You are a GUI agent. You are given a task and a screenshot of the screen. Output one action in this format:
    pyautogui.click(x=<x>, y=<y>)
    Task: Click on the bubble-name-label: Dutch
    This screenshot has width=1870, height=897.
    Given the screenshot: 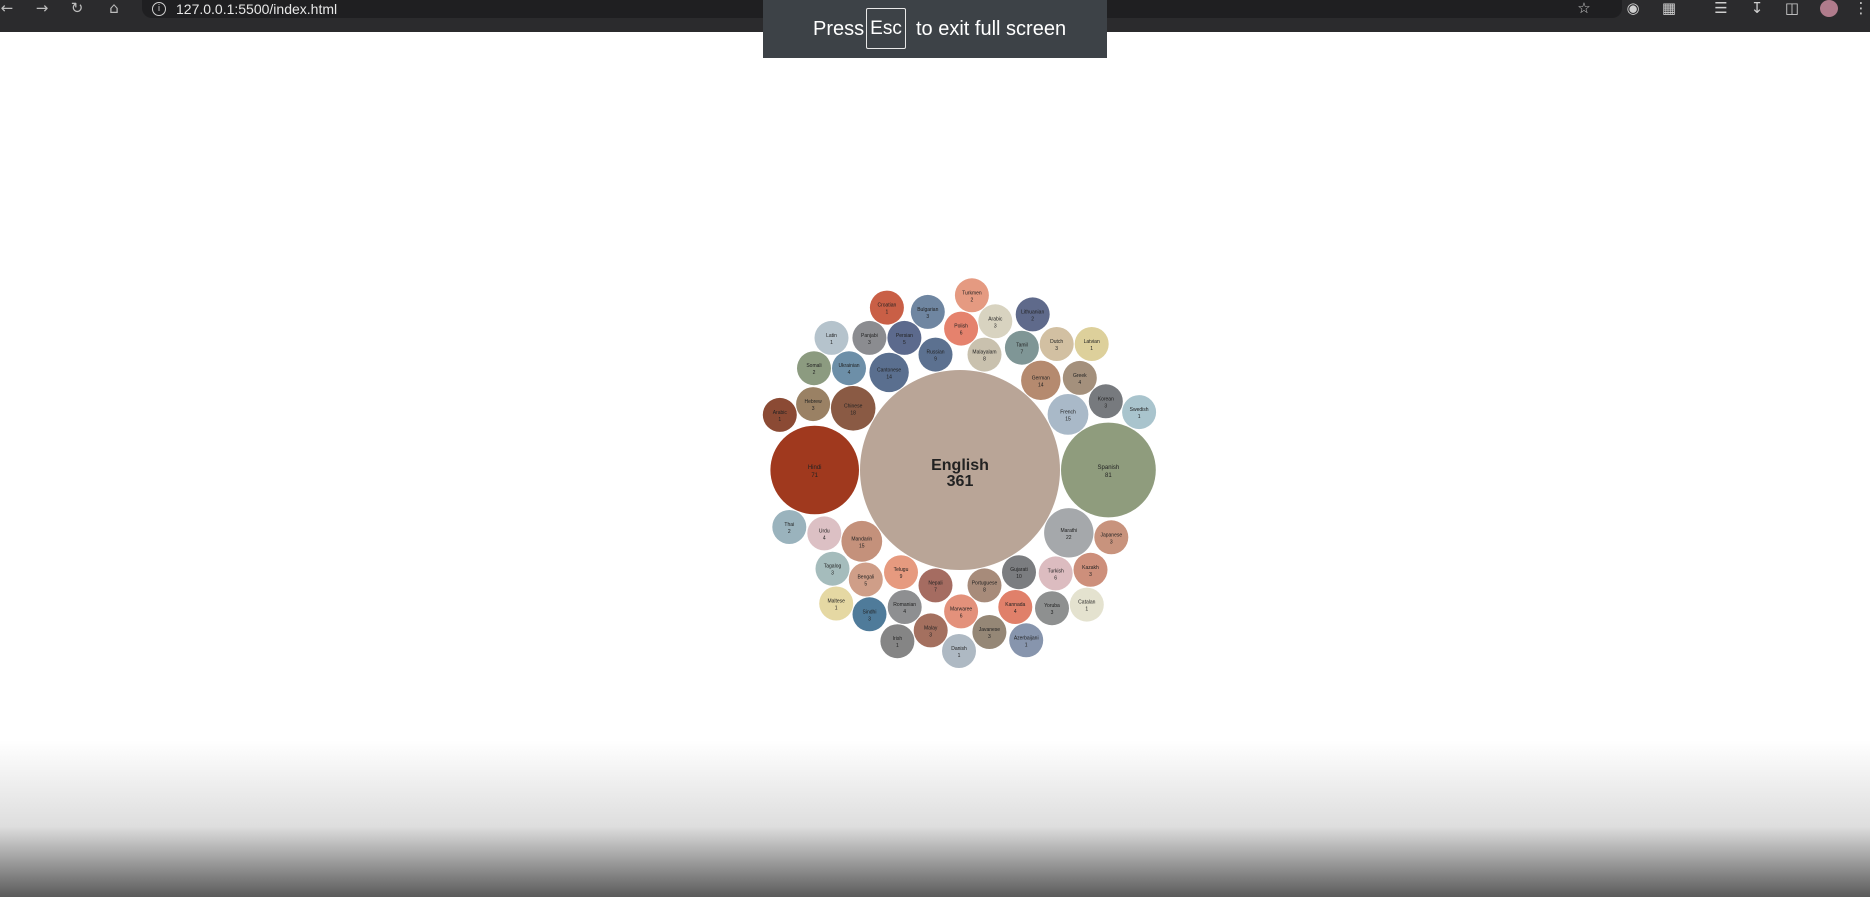 What is the action you would take?
    pyautogui.click(x=1056, y=342)
    